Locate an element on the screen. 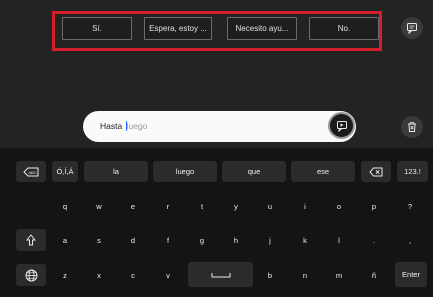 This screenshot has width=433, height=297. clear-button is located at coordinates (412, 127).